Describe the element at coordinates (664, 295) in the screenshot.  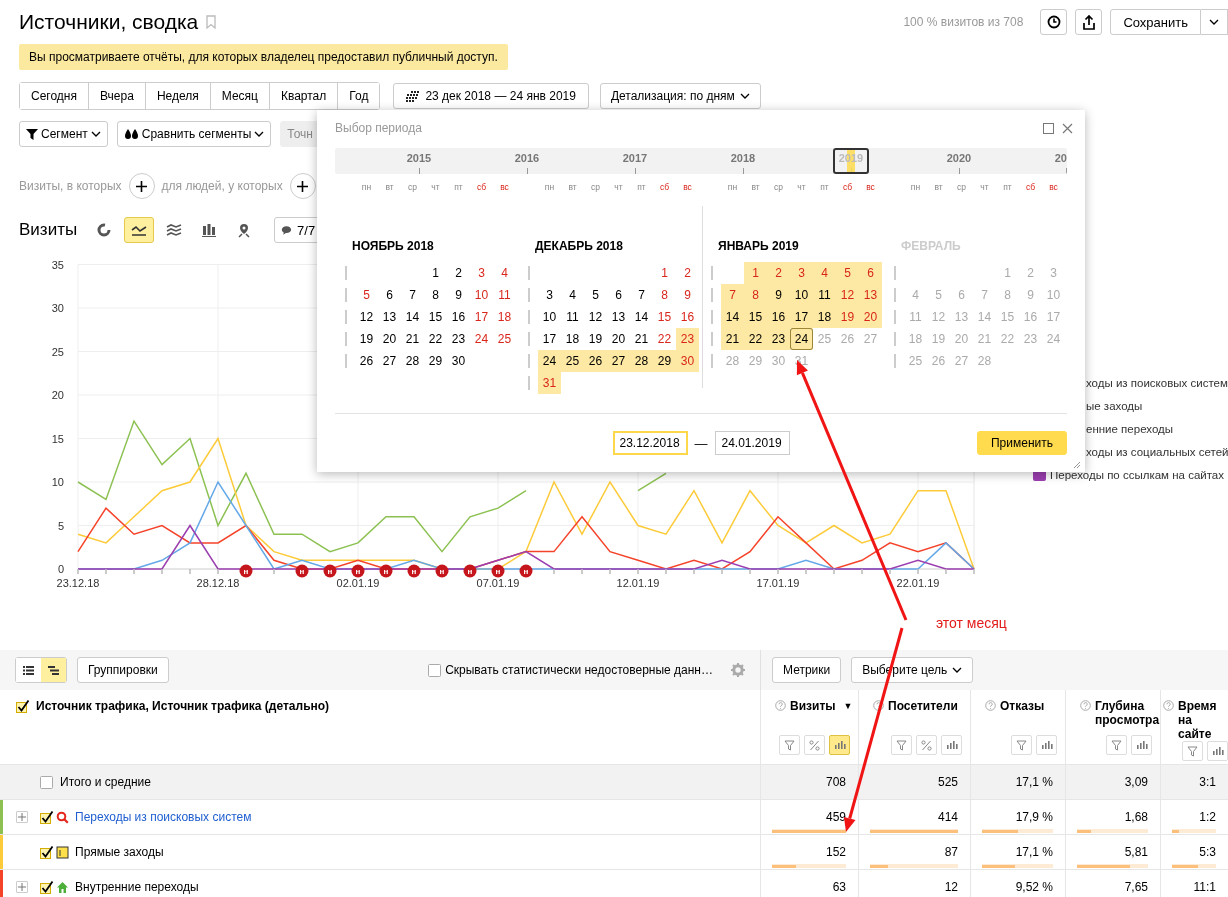
I see `calendar-day: 8` at that location.